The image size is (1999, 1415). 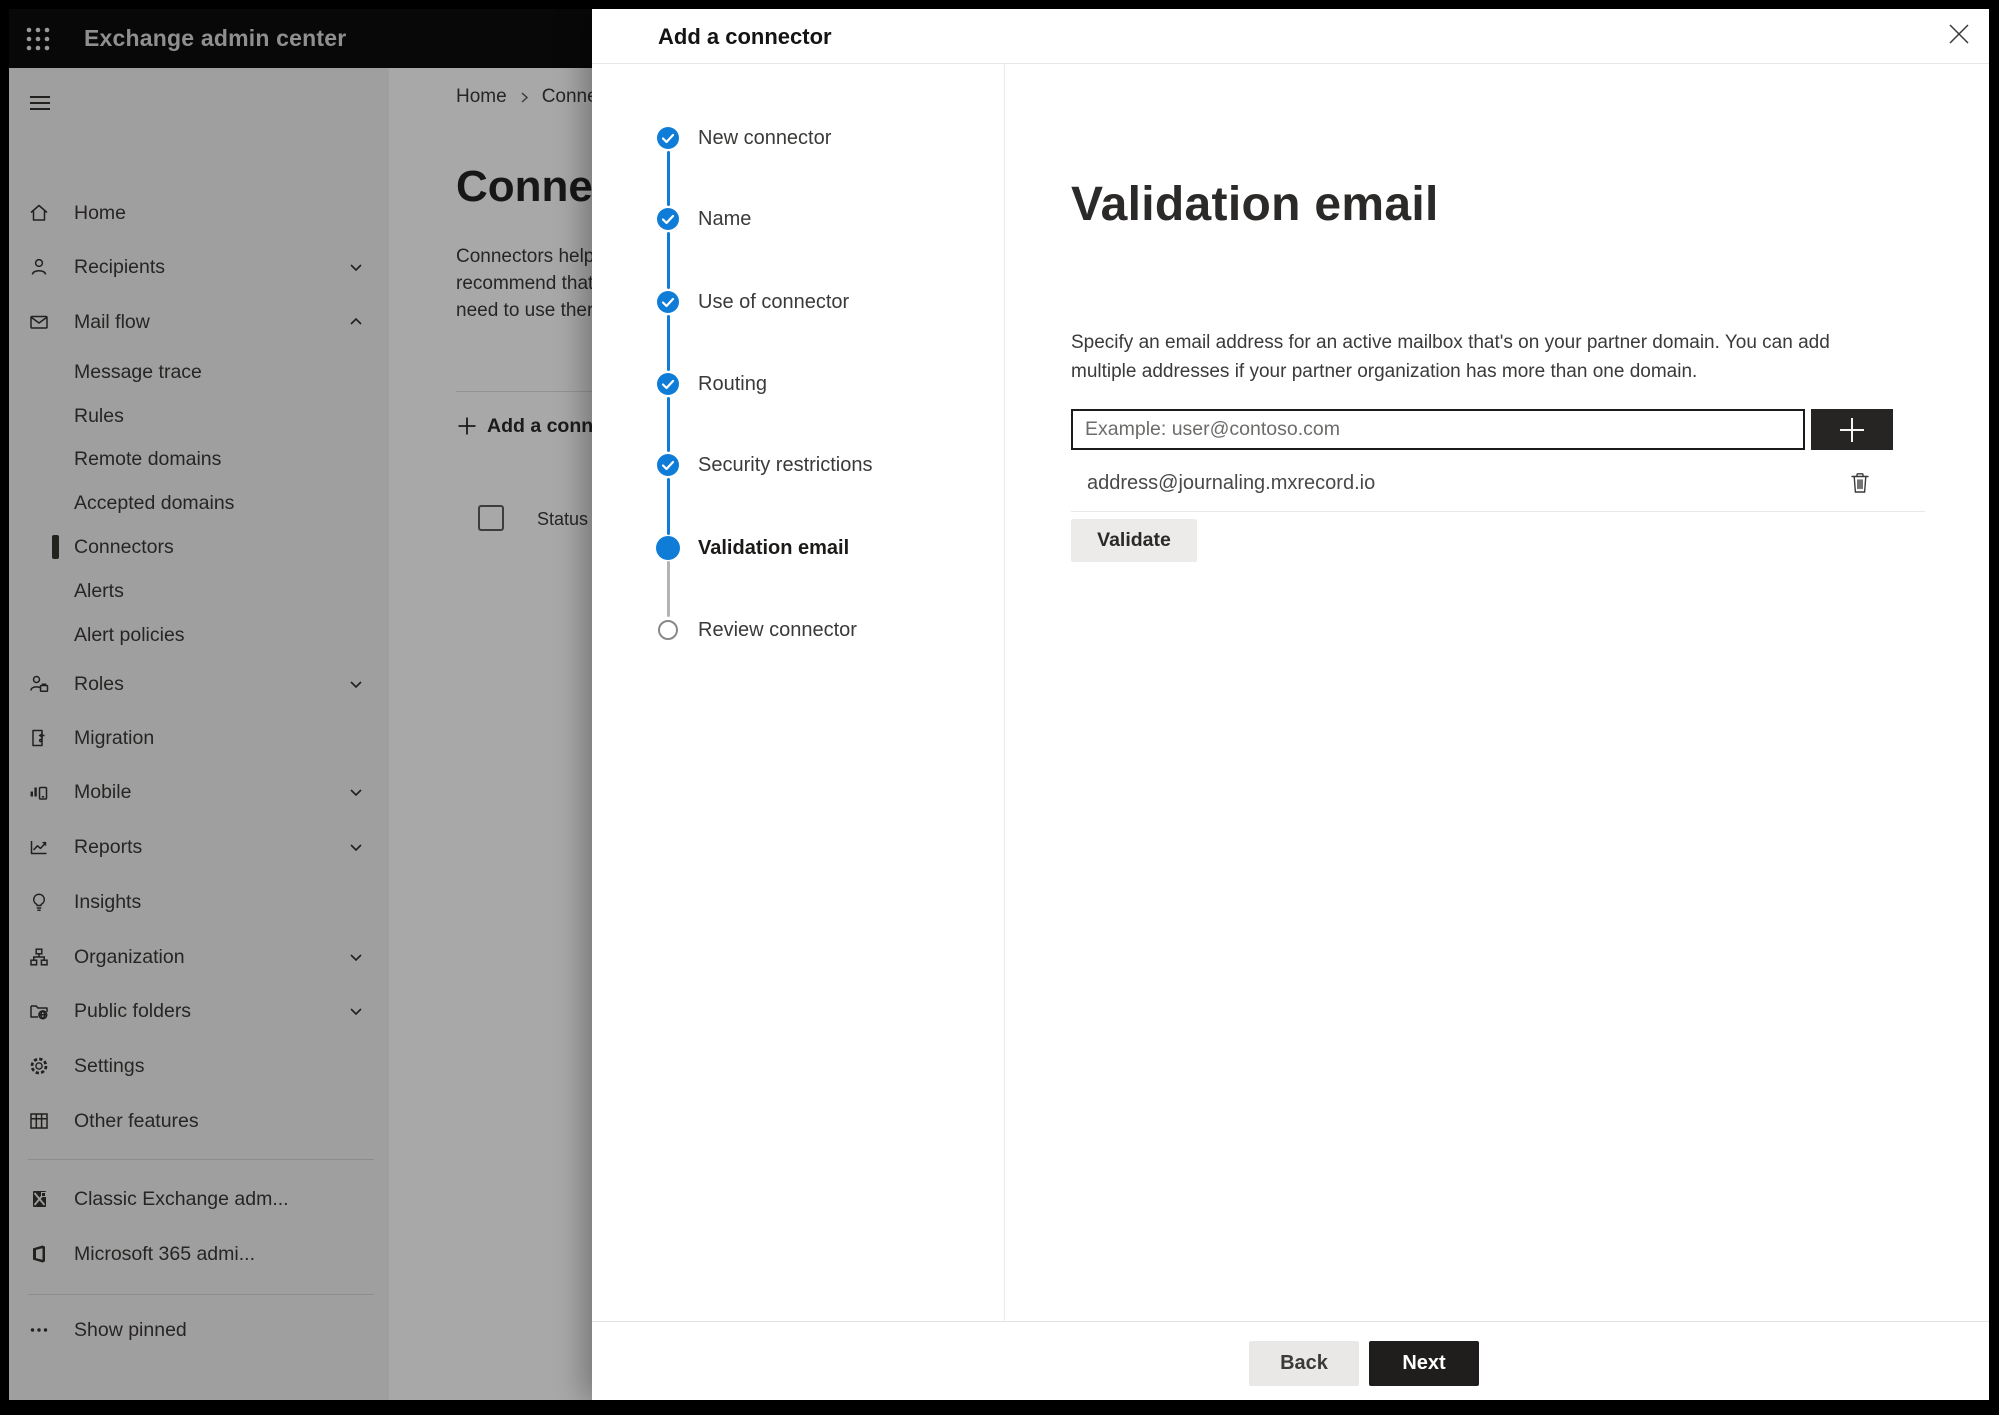 I want to click on back-button: Back, so click(x=1304, y=1363).